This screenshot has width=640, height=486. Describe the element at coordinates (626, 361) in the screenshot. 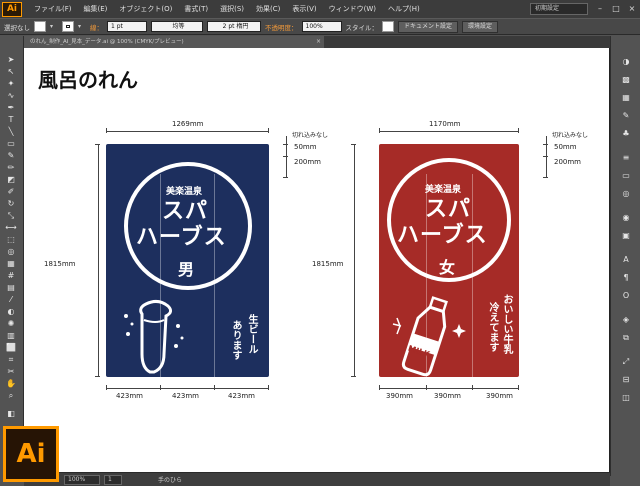

I see `transform-icon: ⤢` at that location.